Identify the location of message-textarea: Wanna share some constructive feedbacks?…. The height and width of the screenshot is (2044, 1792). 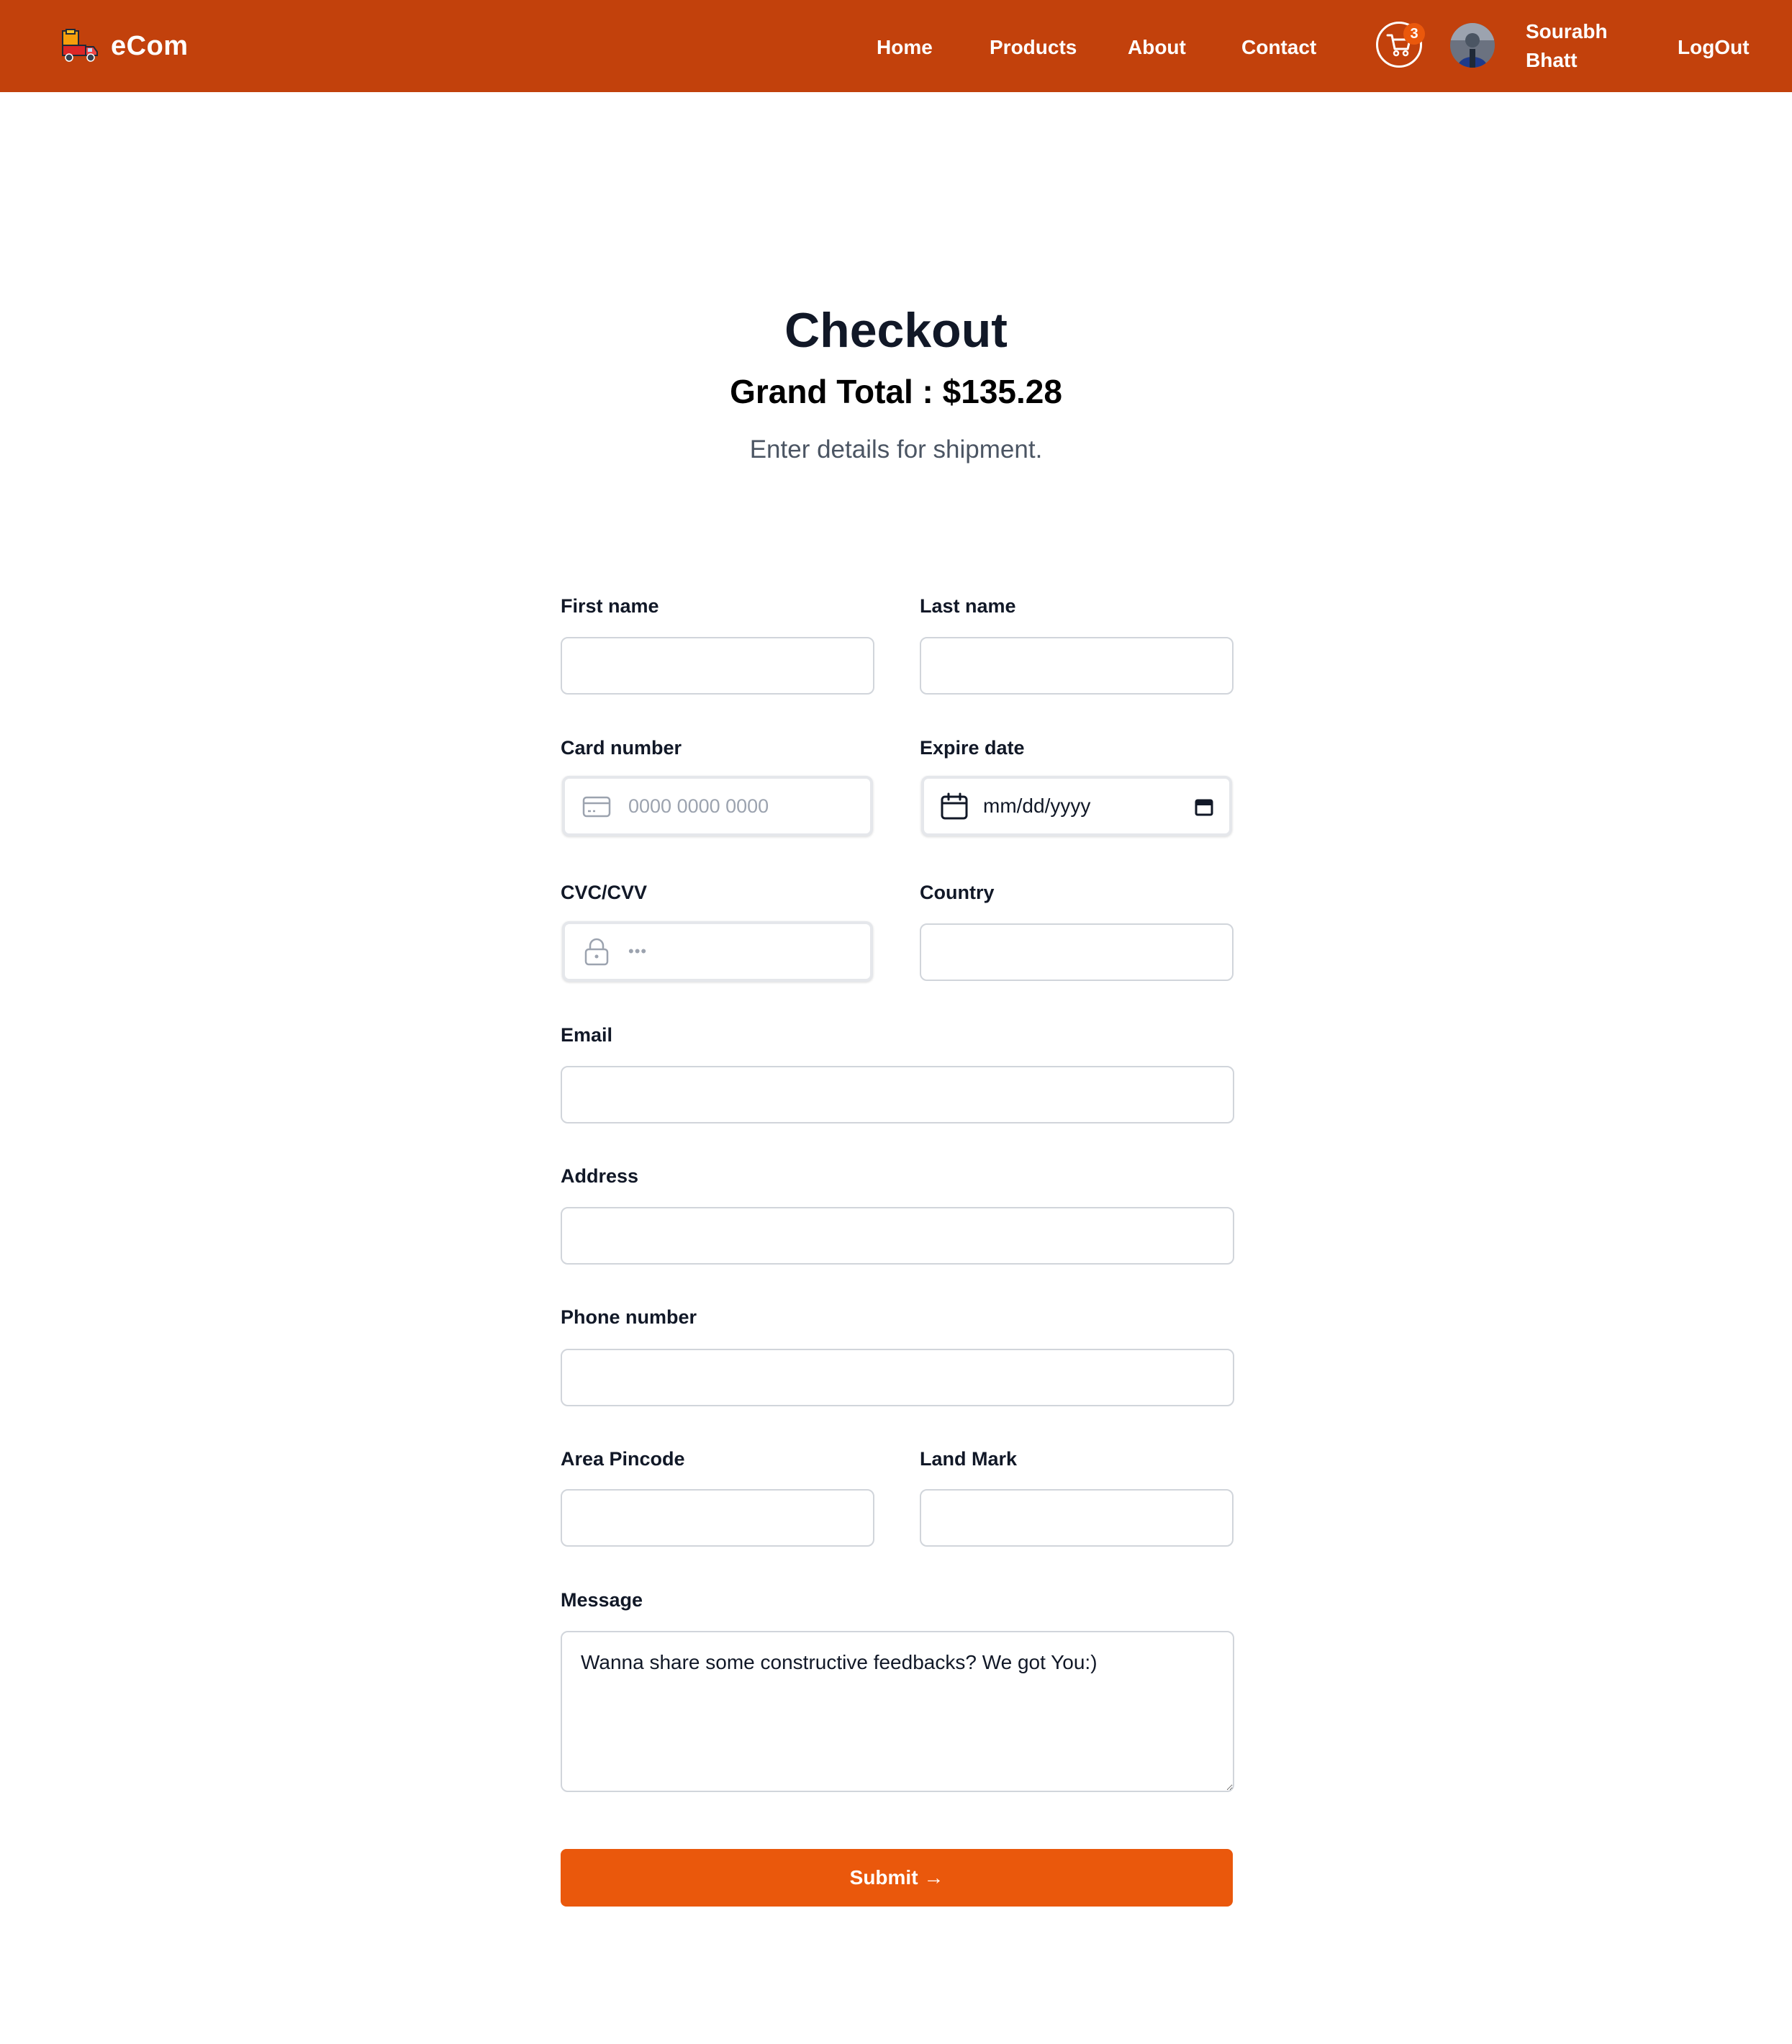
(897, 1712).